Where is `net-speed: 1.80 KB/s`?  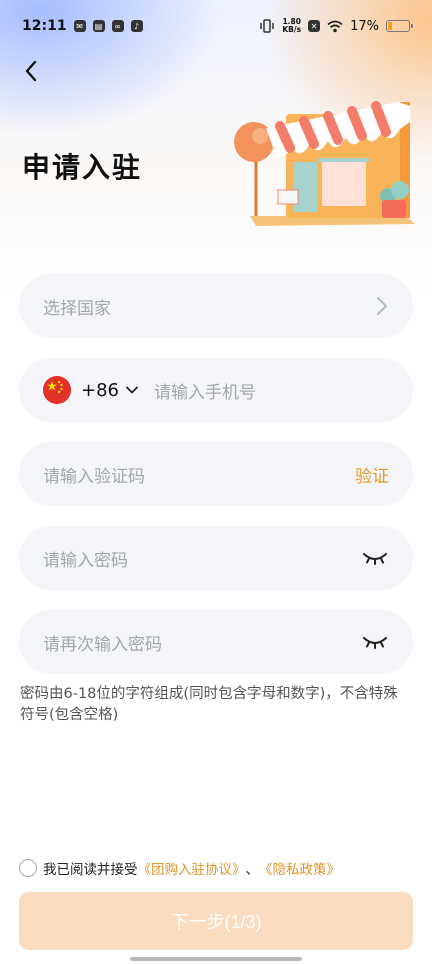 net-speed: 1.80 KB/s is located at coordinates (291, 26).